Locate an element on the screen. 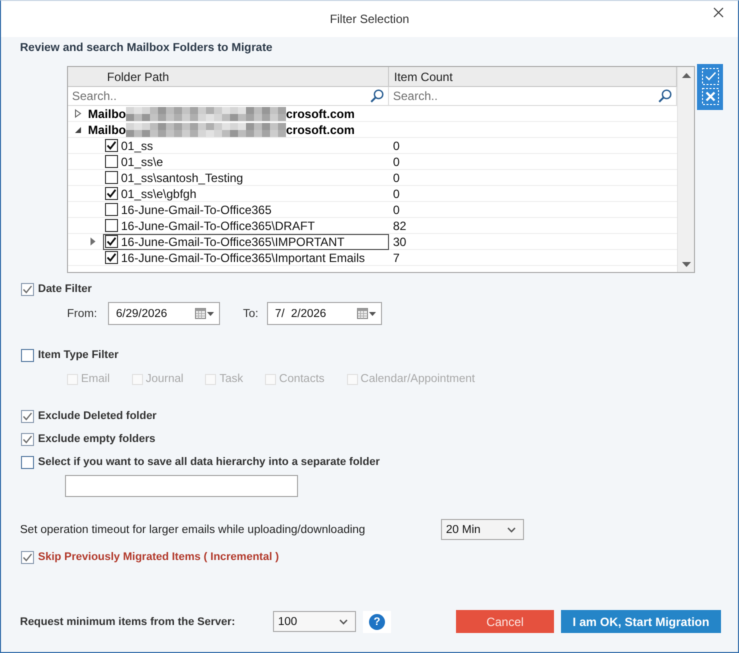  date-field: 6/29/2026 is located at coordinates (164, 313).